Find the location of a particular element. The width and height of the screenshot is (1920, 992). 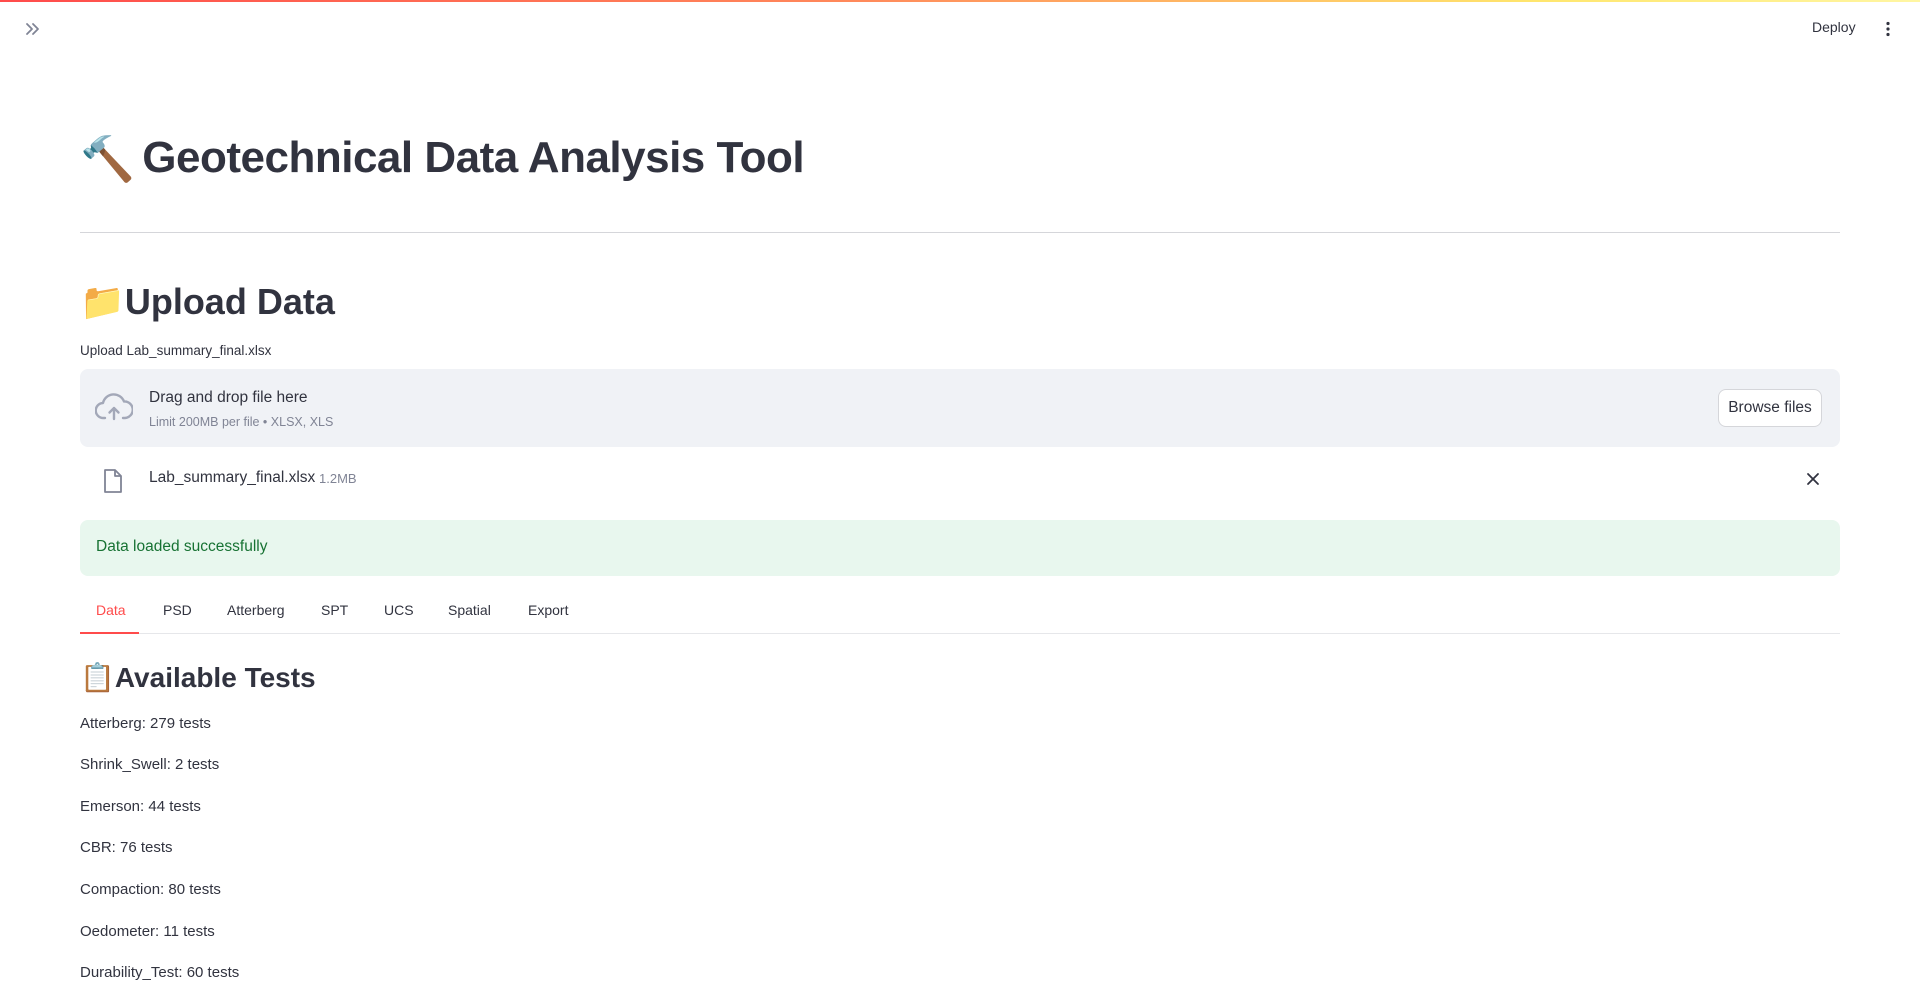

double-chevron-right-icon is located at coordinates (32, 29).